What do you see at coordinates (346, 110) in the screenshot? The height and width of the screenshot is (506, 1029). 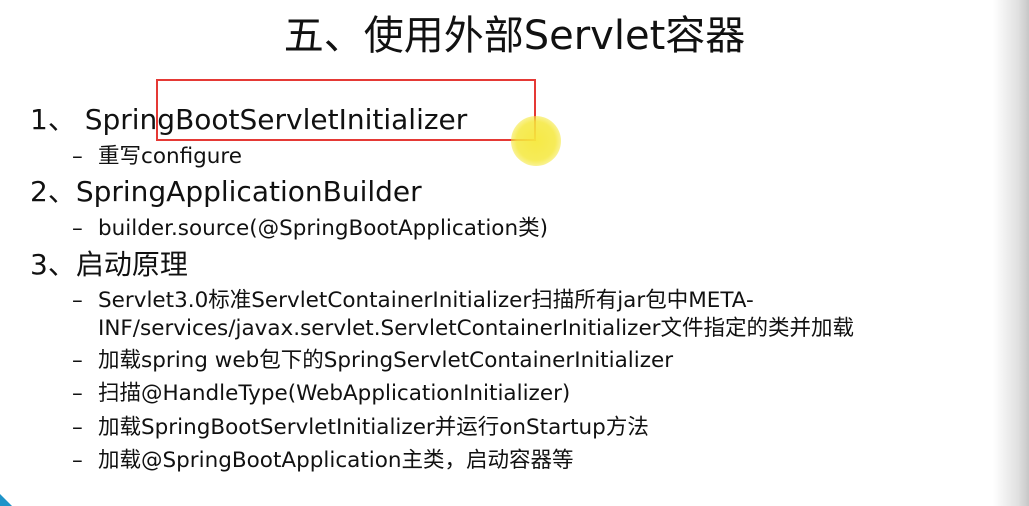 I see `highlight-annotation-box` at bounding box center [346, 110].